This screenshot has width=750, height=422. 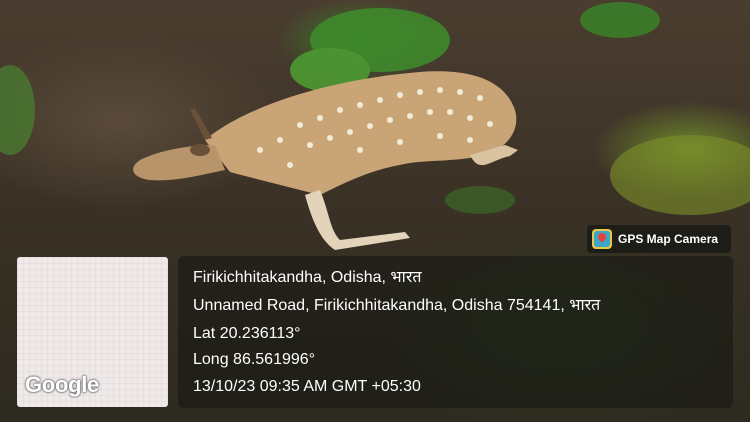 What do you see at coordinates (247, 333) in the screenshot?
I see `latitude: Lat 20.236113°` at bounding box center [247, 333].